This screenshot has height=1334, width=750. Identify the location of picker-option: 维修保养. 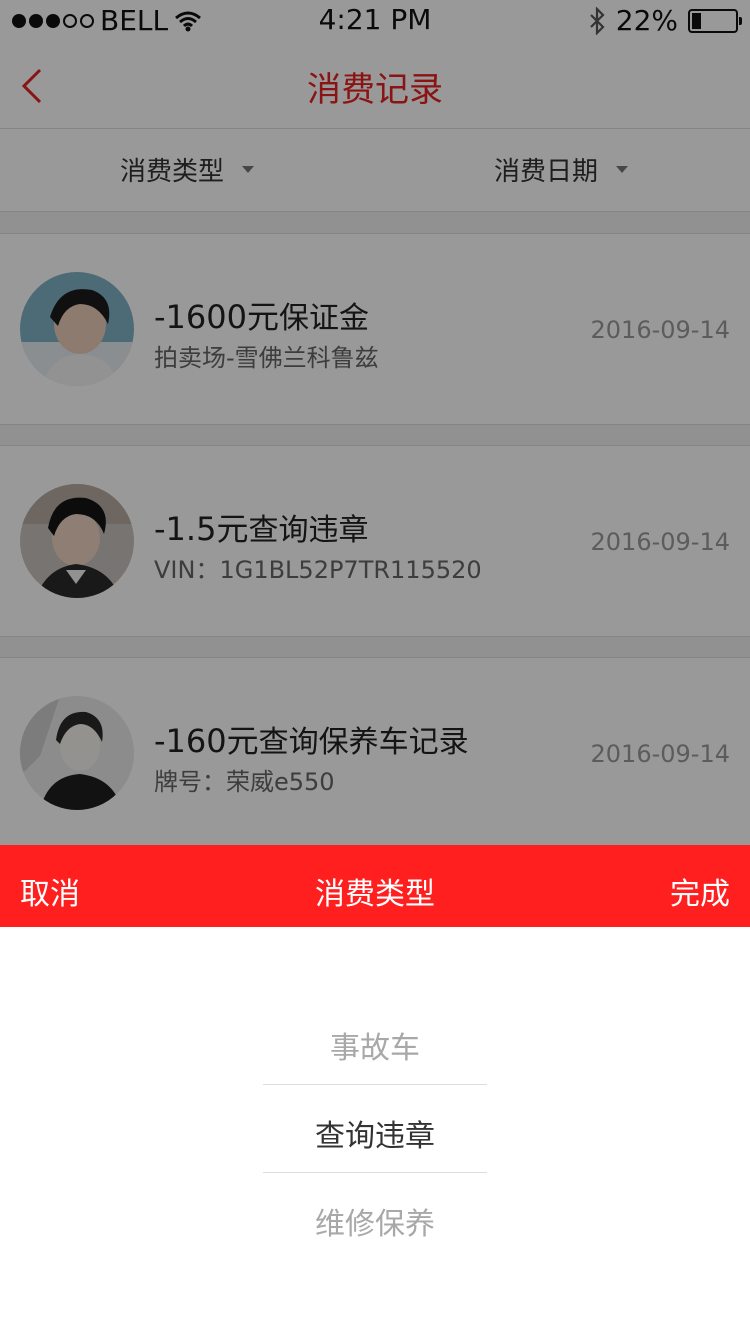
(375, 1221).